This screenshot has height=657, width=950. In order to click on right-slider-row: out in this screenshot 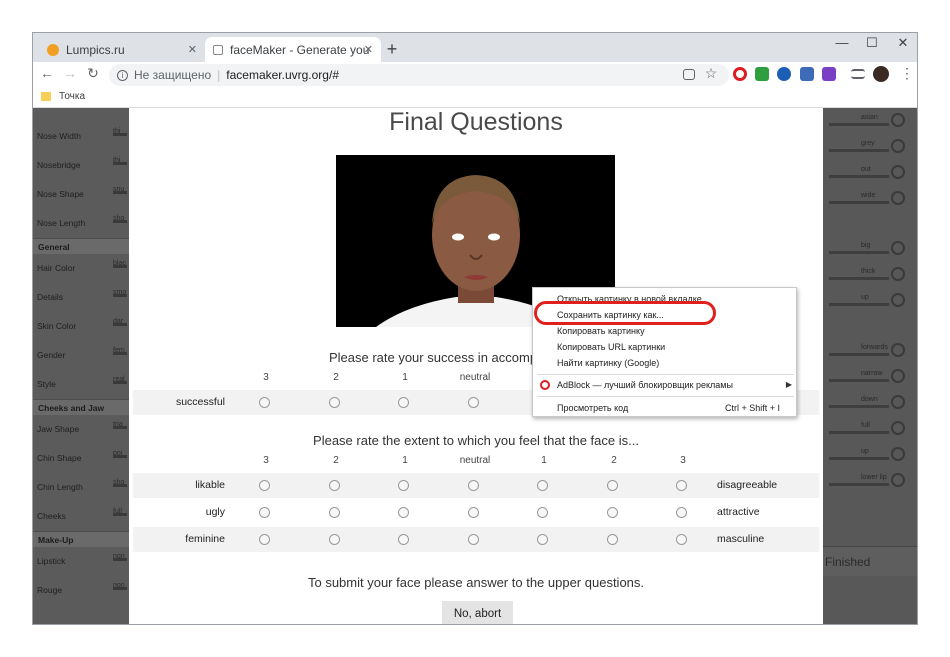, I will do `click(870, 173)`.